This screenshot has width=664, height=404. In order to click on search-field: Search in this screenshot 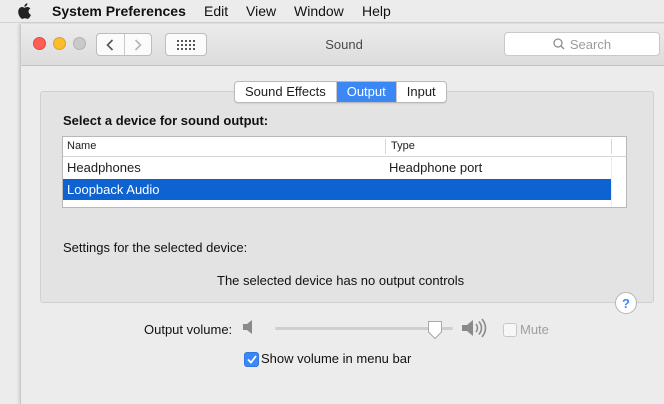, I will do `click(582, 44)`.